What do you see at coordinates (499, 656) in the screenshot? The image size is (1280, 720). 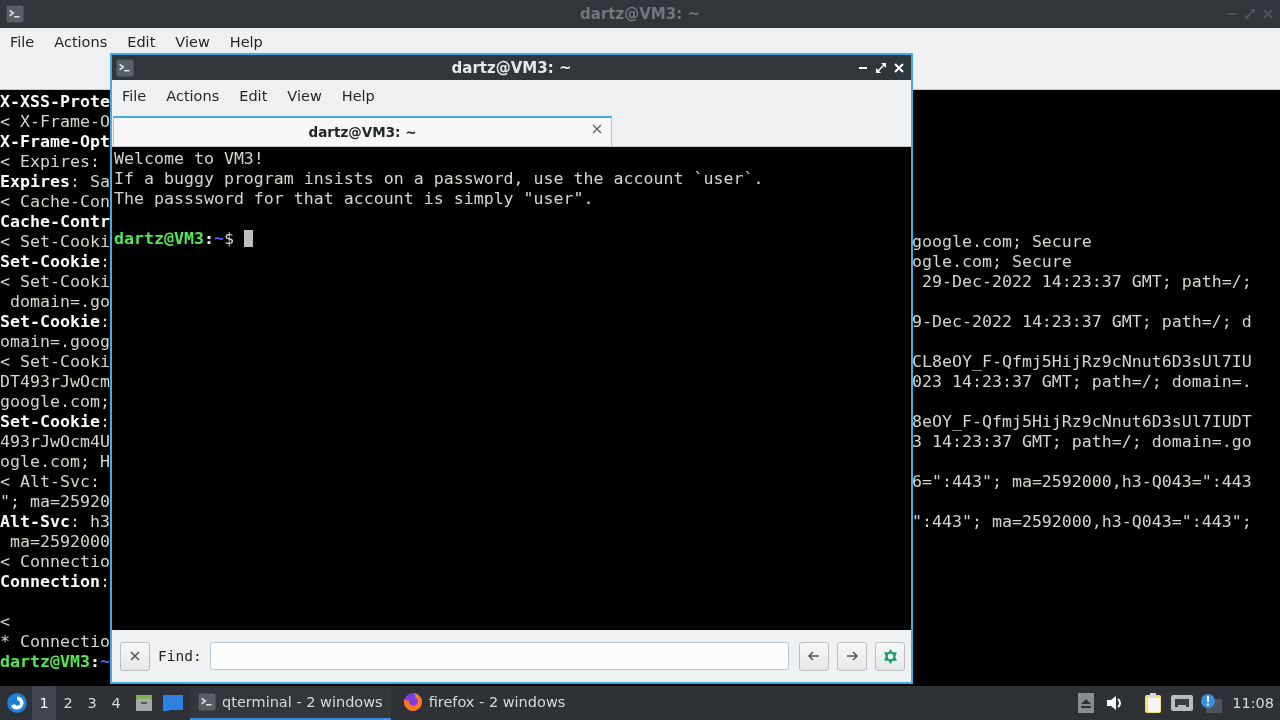 I see `find-field` at bounding box center [499, 656].